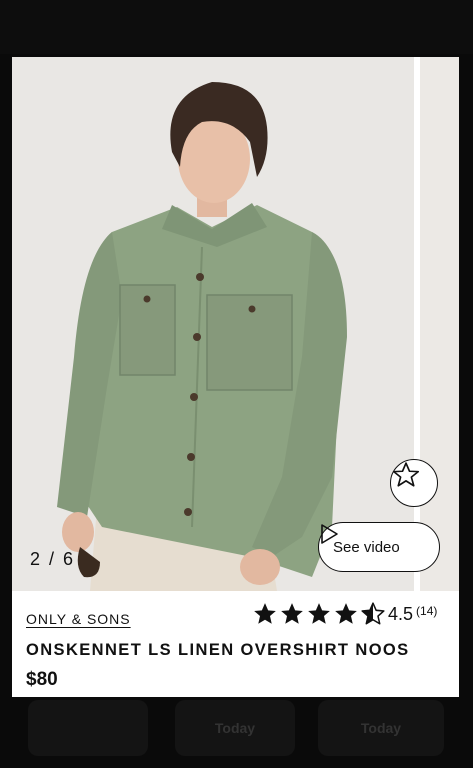 Image resolution: width=473 pixels, height=768 pixels. Describe the element at coordinates (218, 650) in the screenshot. I see `product-name: ONSKENNET LS LINEN OVERSHIRT NOOS` at that location.